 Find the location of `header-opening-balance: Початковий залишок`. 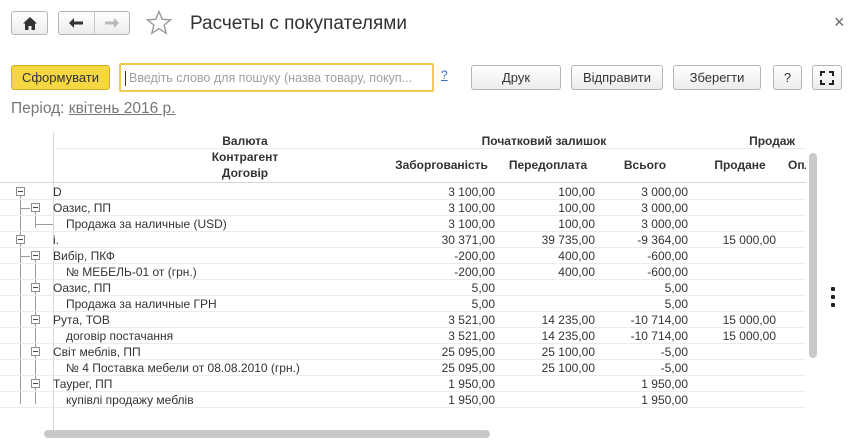

header-opening-balance: Початковий залишок is located at coordinates (544, 141).